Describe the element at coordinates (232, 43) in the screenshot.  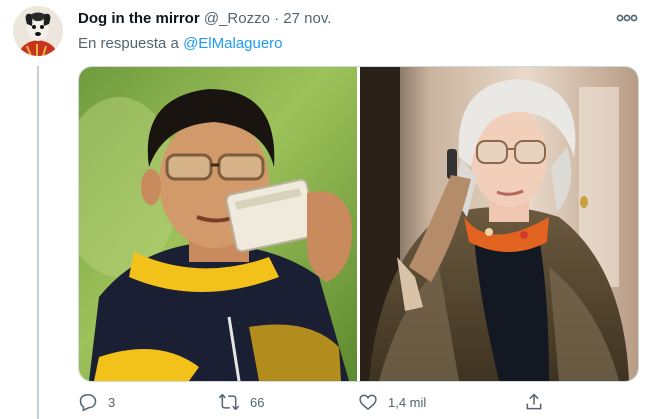
I see `reply-to-link: @ElMalaguero` at that location.